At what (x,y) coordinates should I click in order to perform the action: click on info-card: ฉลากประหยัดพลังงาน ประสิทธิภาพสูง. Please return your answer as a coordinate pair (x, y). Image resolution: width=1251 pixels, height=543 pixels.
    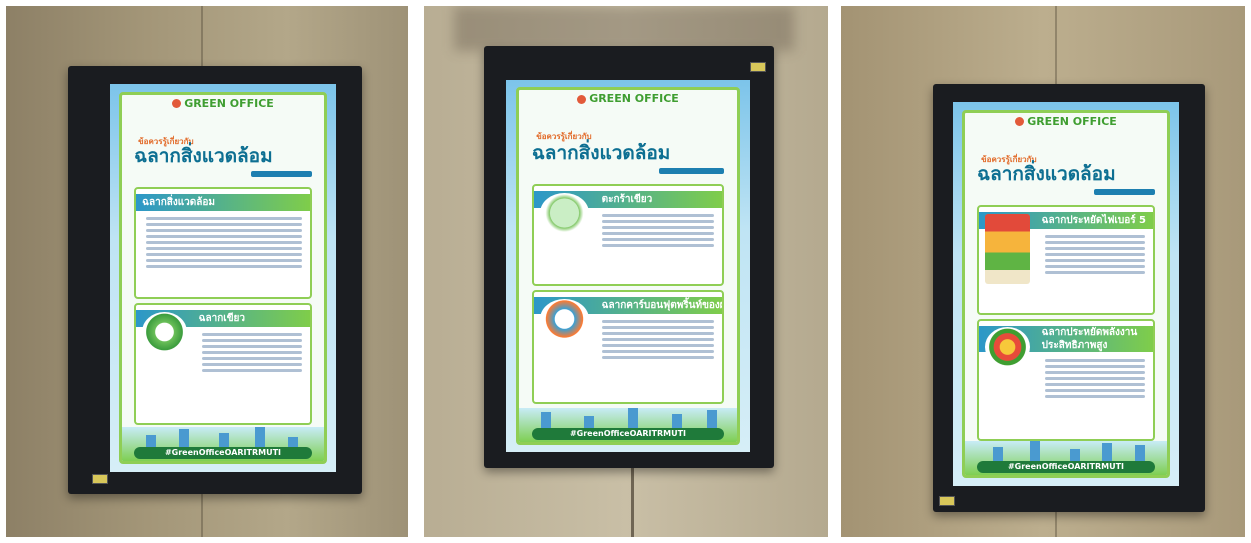
    Looking at the image, I should click on (1066, 379).